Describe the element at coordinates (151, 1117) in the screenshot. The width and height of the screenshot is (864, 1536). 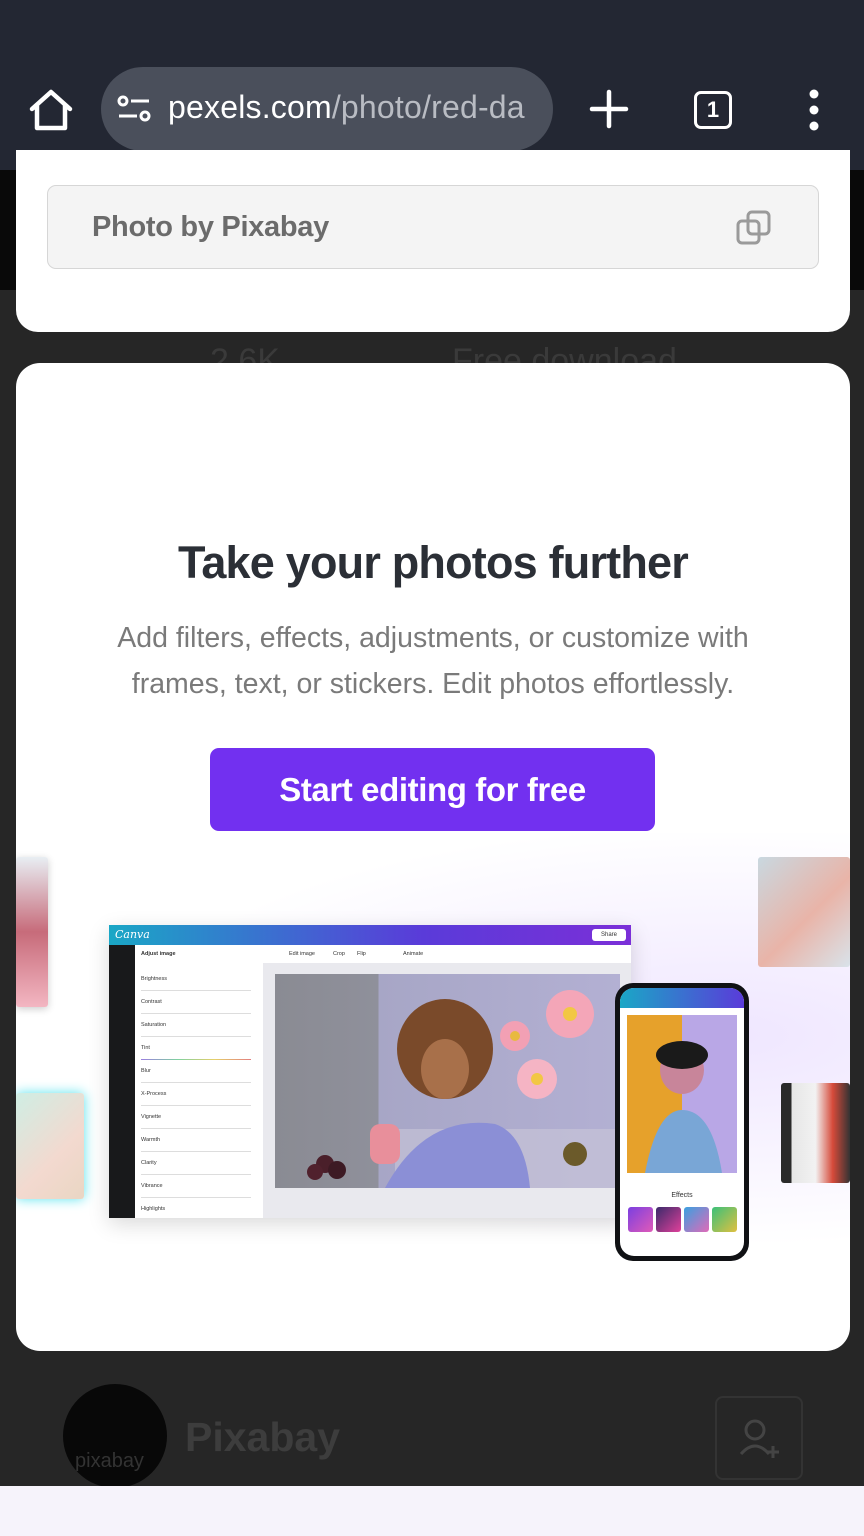
I see `adjust-label: Vignette` at that location.